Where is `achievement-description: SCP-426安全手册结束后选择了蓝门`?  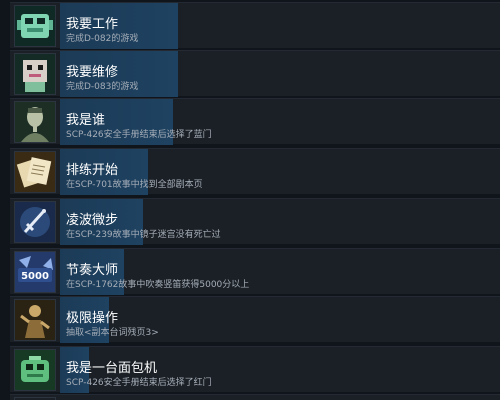
achievement-description: SCP-426安全手册结束后选择了蓝门 is located at coordinates (139, 135).